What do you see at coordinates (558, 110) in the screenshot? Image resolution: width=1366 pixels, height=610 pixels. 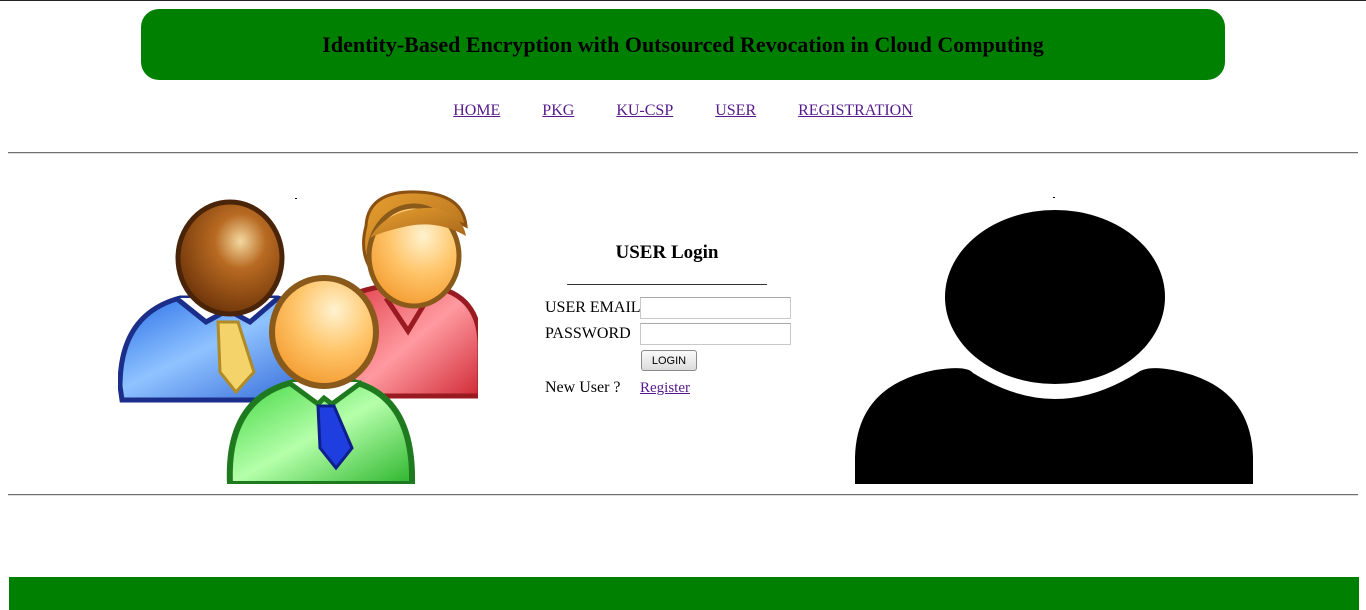 I see `nav-pkg: PKG` at bounding box center [558, 110].